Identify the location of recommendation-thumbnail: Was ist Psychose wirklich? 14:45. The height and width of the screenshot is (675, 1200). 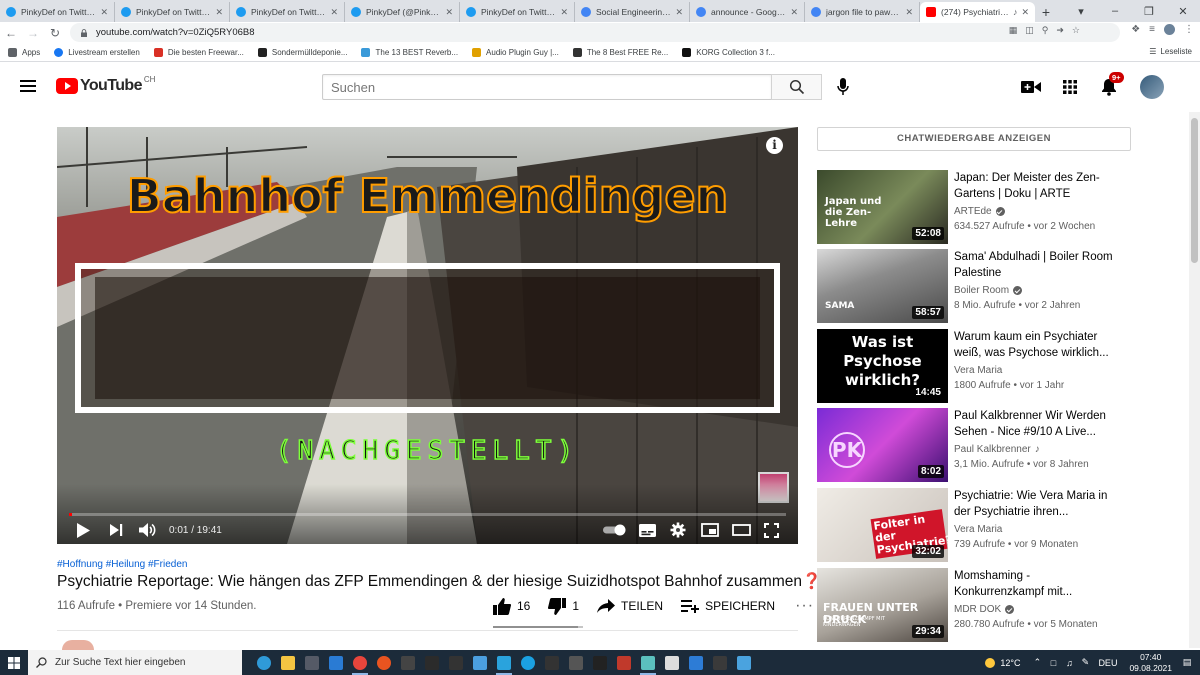
(882, 366).